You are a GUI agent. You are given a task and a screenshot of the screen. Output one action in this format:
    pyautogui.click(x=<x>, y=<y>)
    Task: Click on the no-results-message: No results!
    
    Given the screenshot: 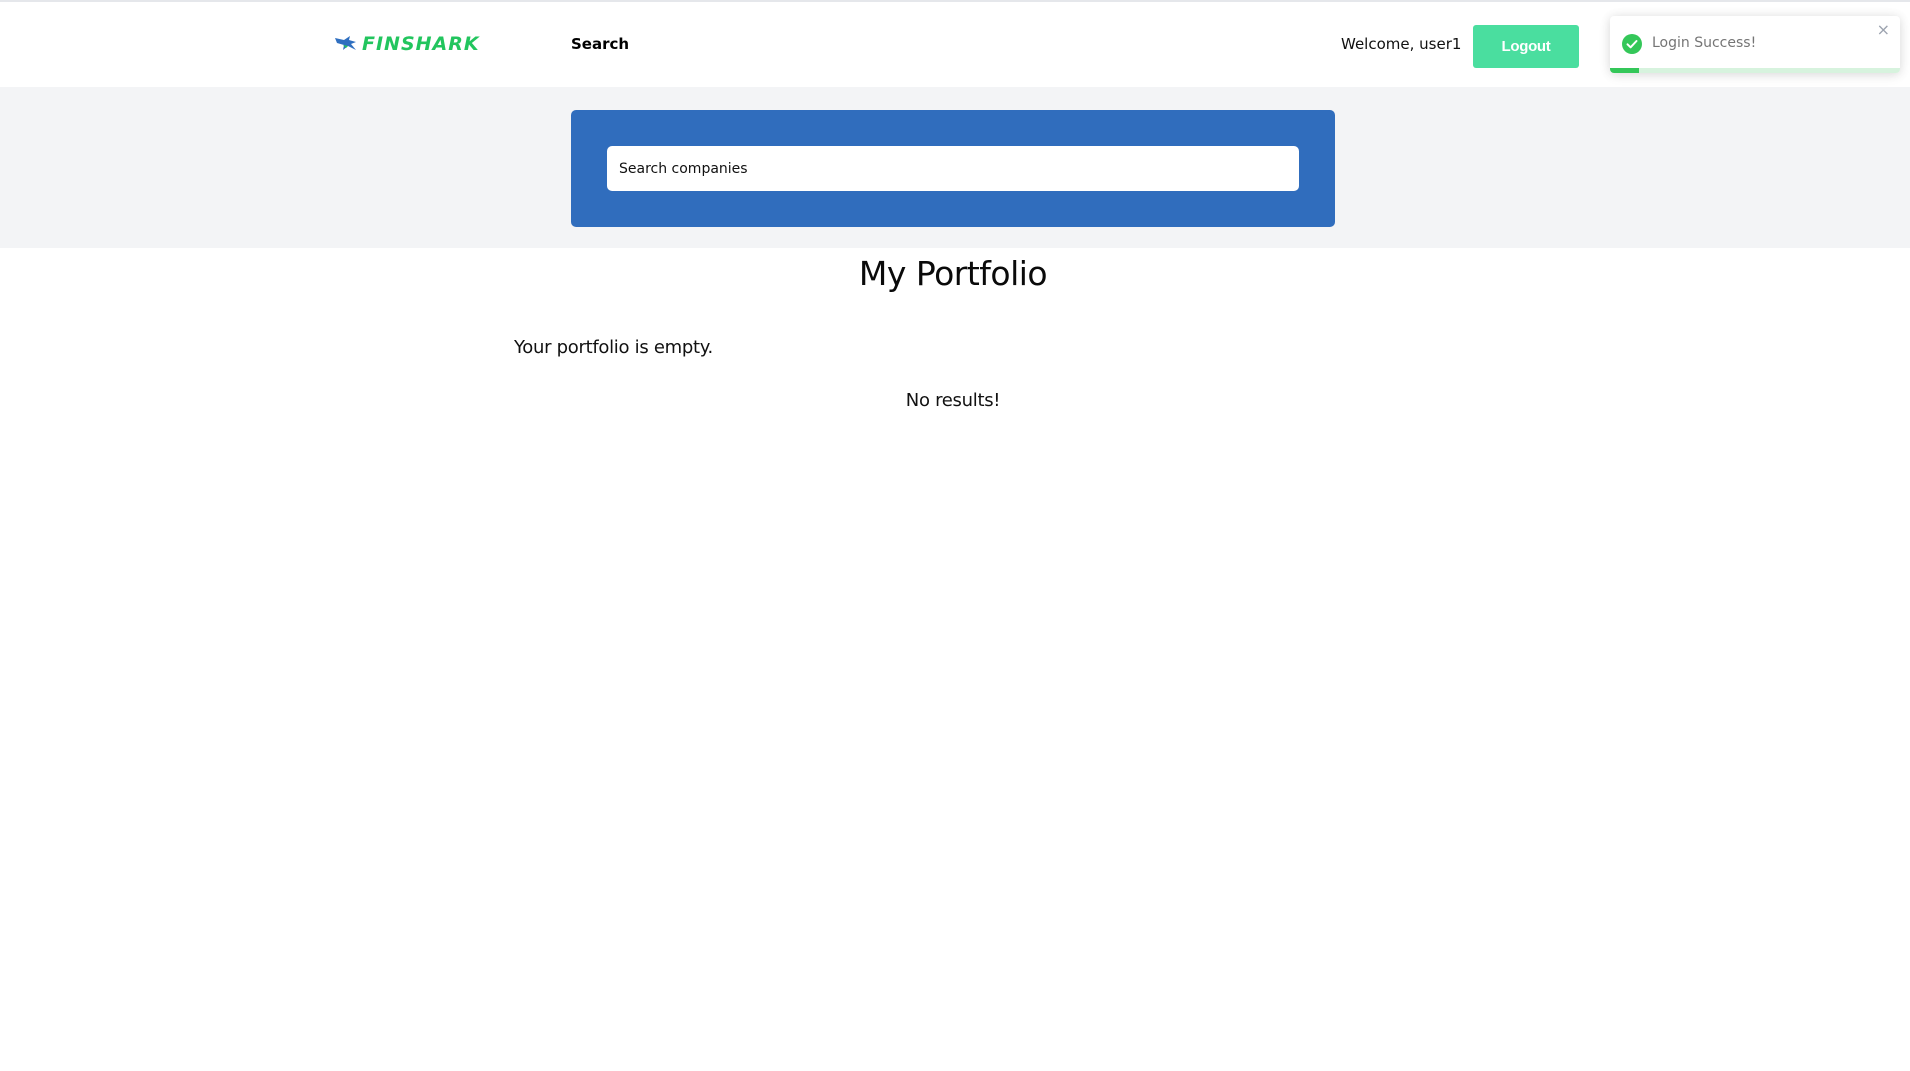 What is the action you would take?
    pyautogui.click(x=953, y=400)
    